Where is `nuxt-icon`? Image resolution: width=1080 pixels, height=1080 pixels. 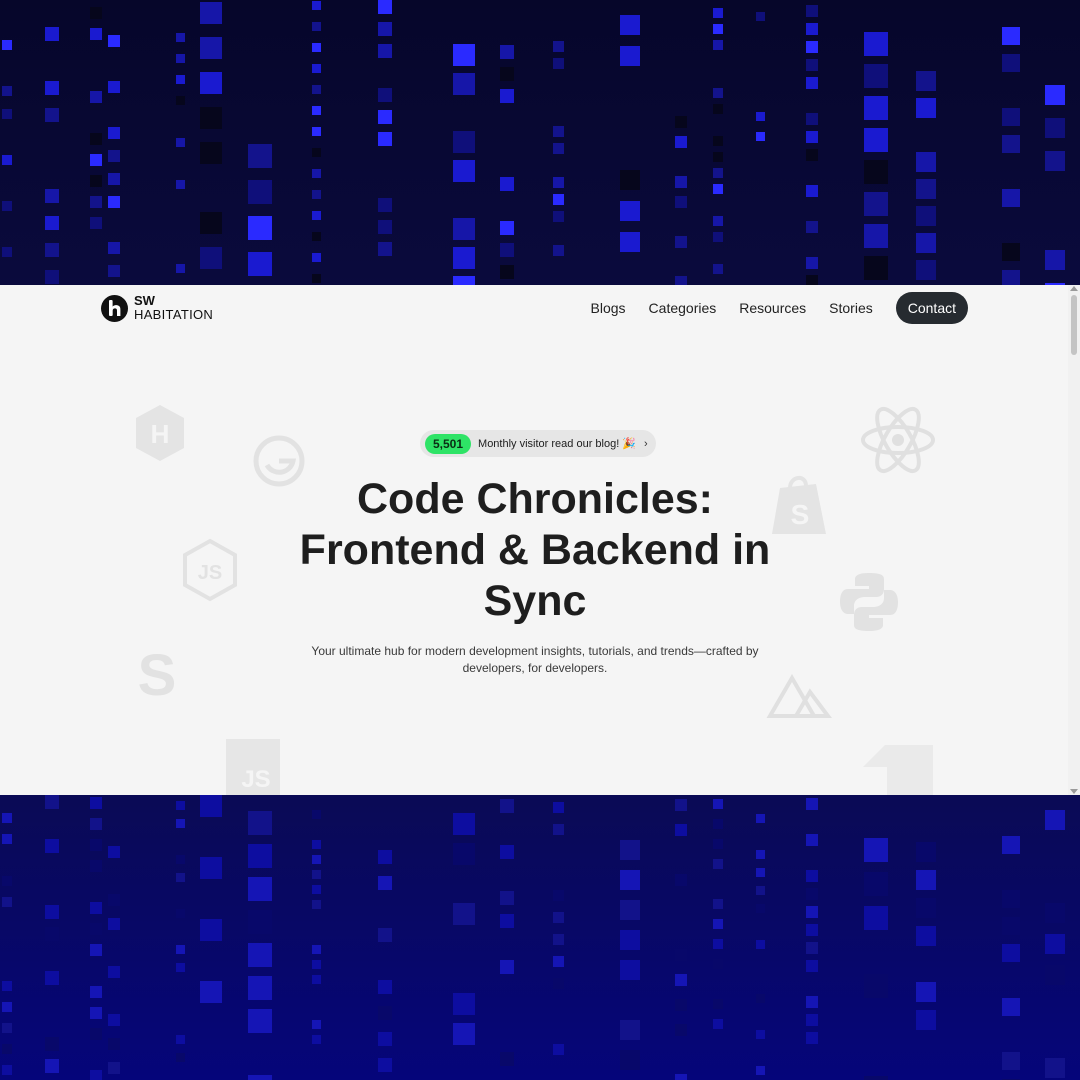
nuxt-icon is located at coordinates (799, 696).